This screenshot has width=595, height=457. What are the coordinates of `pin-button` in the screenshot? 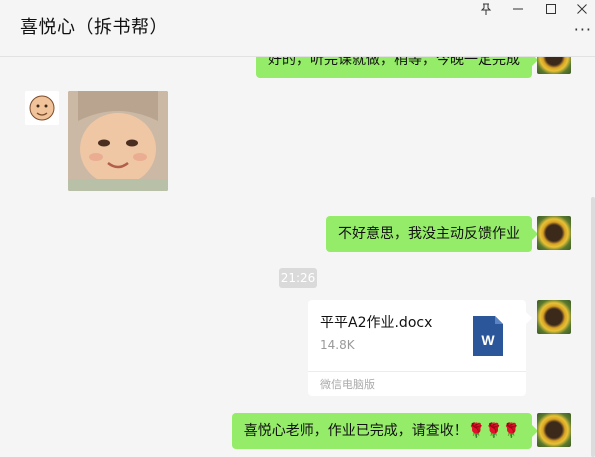 It's located at (486, 9).